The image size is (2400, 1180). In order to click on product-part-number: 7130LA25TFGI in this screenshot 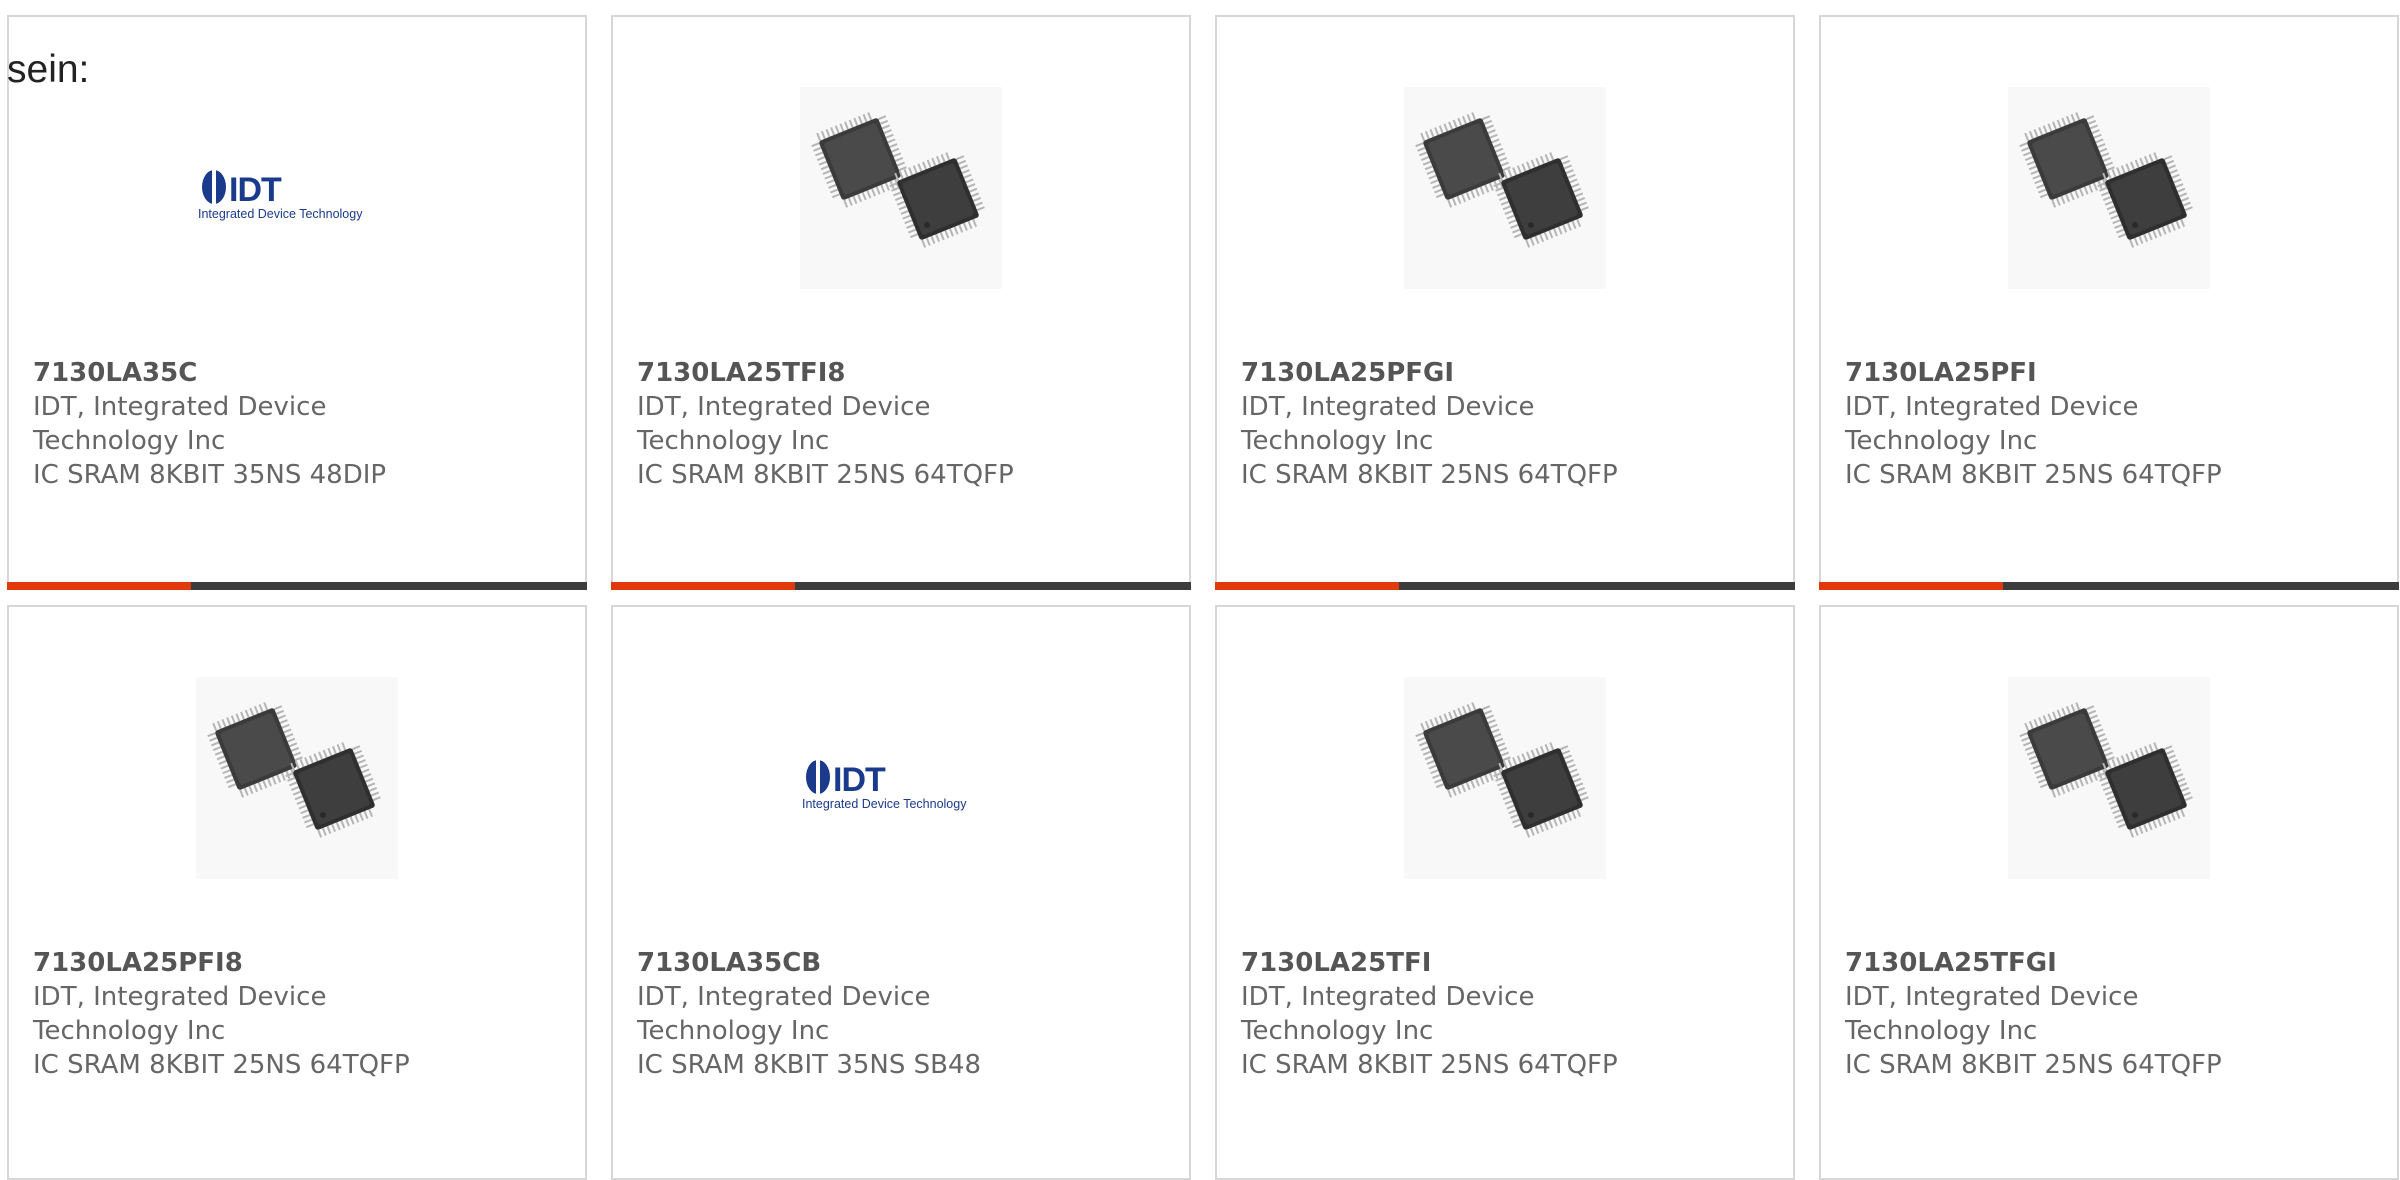, I will do `click(2109, 963)`.